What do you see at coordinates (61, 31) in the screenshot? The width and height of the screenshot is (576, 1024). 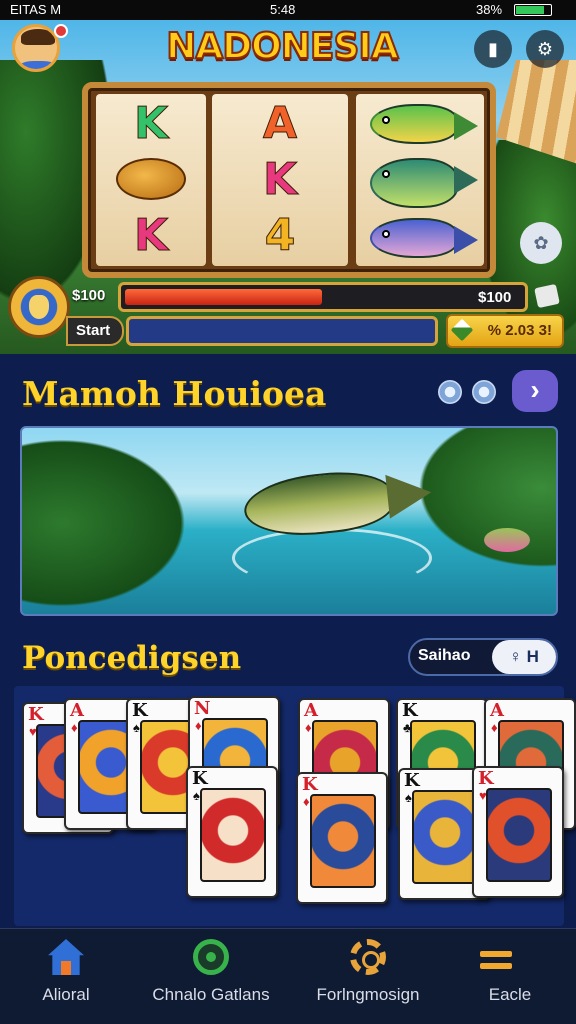 I see `notification-badge` at bounding box center [61, 31].